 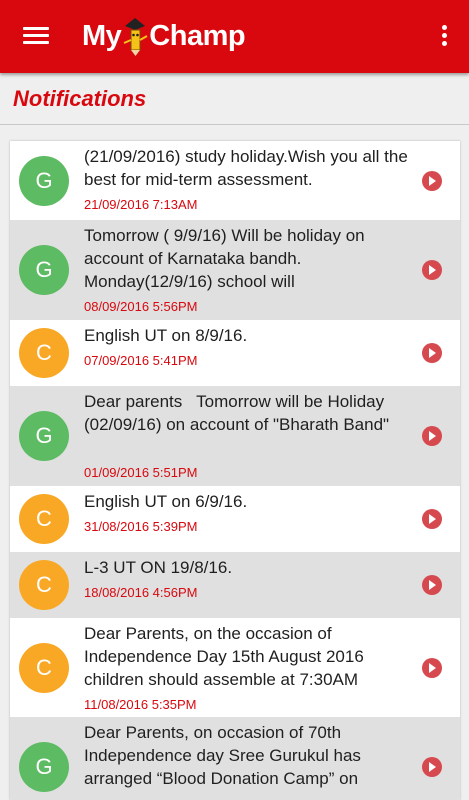 What do you see at coordinates (141, 204) in the screenshot?
I see `notification-timestamp: 21/09/2016 7:13AM` at bounding box center [141, 204].